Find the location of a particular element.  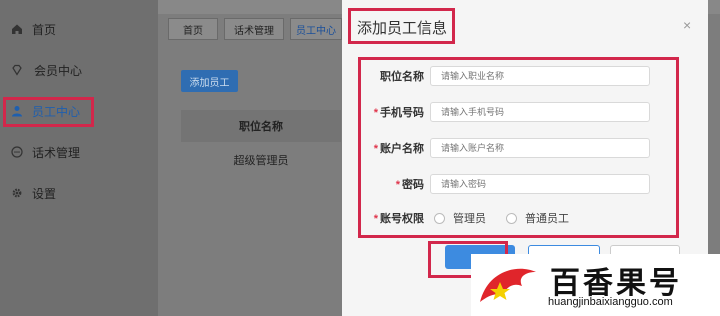

sidebar-item-scripts: 话术管理 is located at coordinates (79, 152).